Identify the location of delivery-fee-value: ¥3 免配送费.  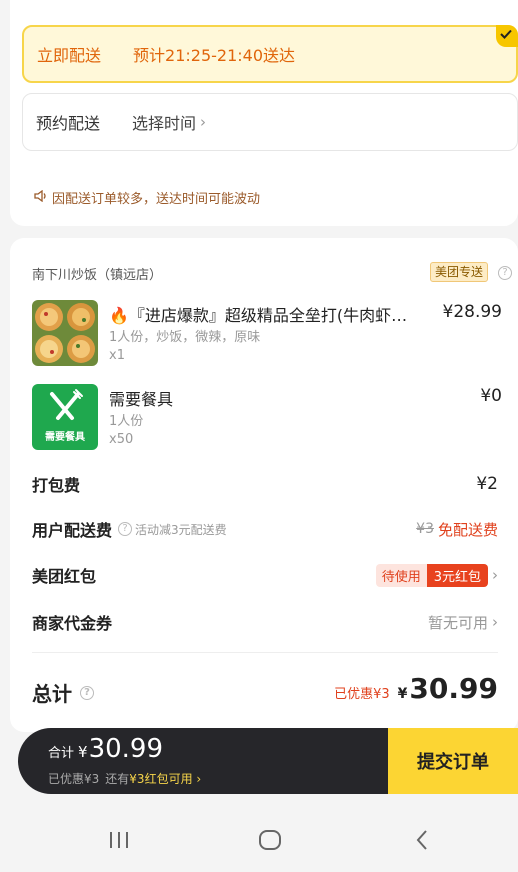
(457, 529).